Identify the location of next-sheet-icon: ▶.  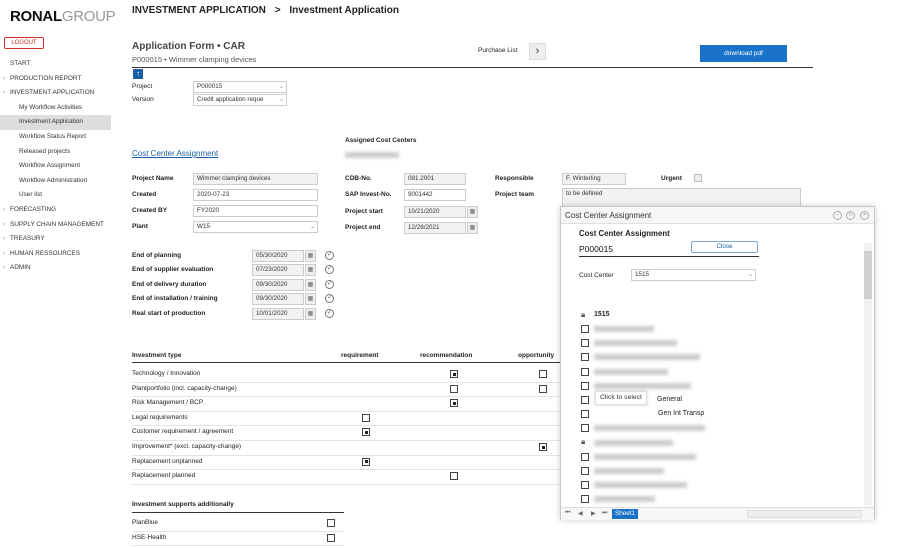
(593, 513).